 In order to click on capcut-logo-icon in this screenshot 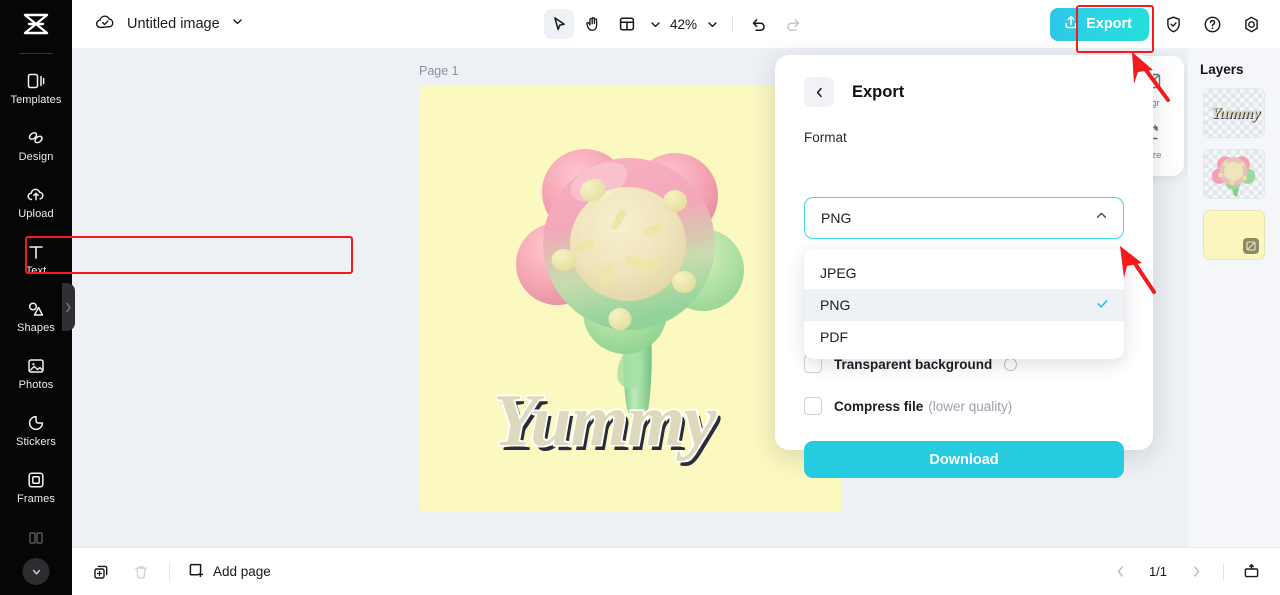, I will do `click(36, 24)`.